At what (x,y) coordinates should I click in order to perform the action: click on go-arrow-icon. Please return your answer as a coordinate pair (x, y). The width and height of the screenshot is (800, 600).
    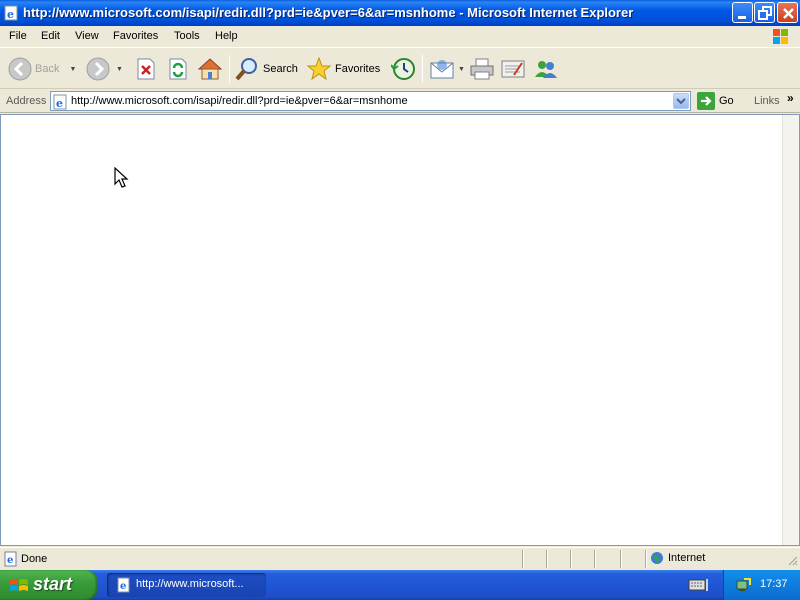
    Looking at the image, I should click on (706, 101).